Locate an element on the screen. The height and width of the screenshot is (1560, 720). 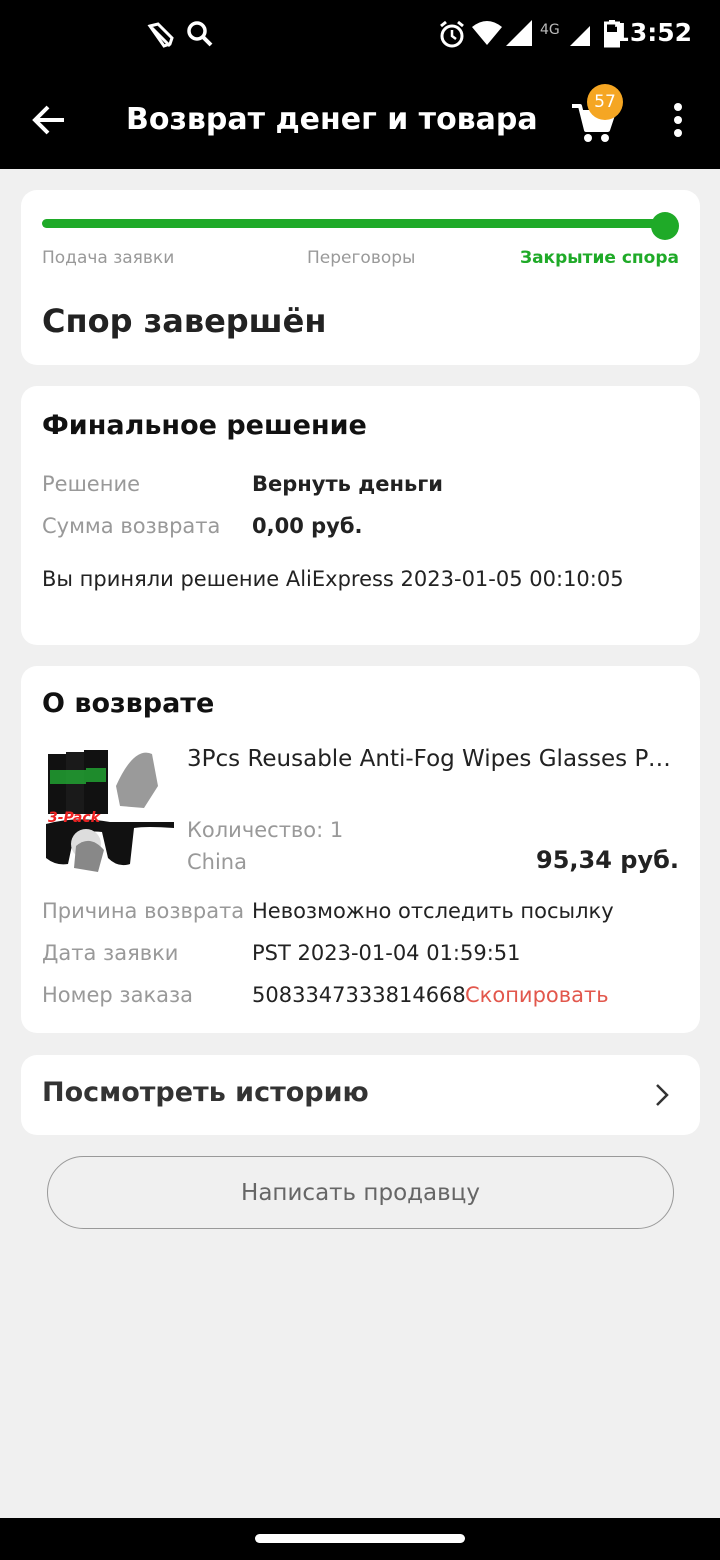
order-number-label: Номер заказа is located at coordinates (118, 995).